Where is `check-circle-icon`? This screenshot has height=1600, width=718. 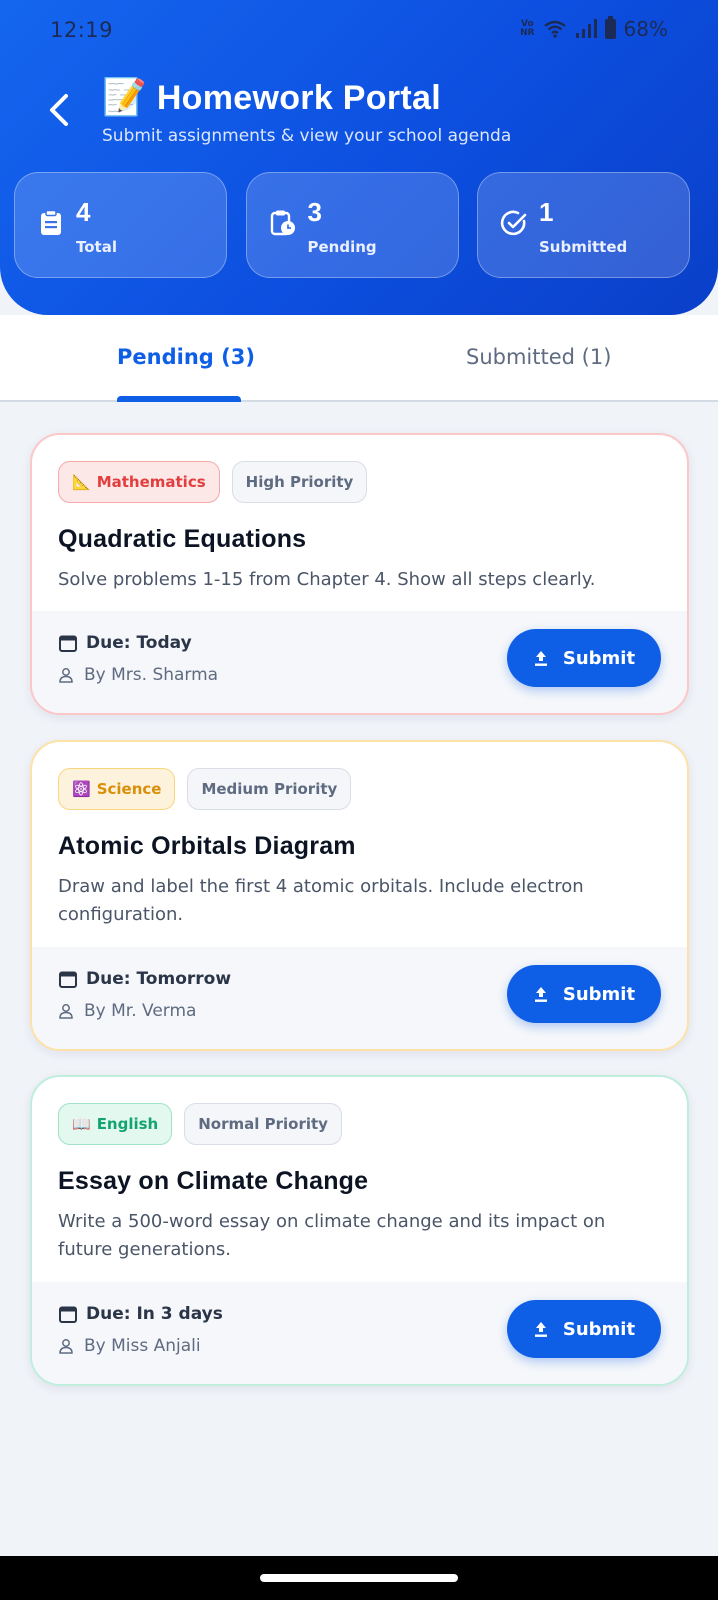 check-circle-icon is located at coordinates (513, 223).